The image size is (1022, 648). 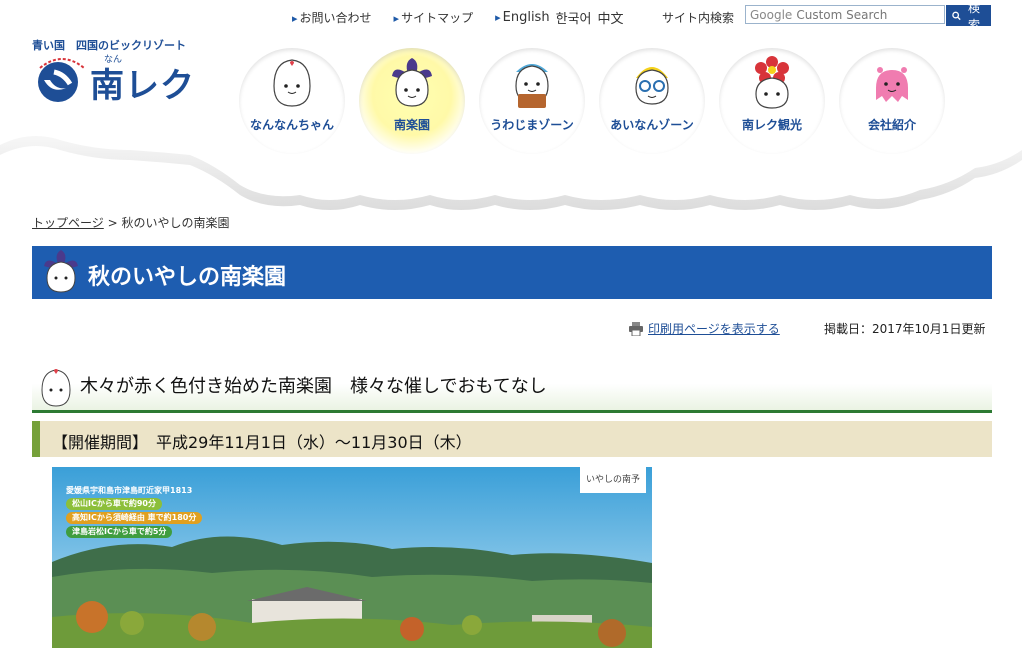 I want to click on nav-ainan-zone: あいなんゾーン, so click(x=652, y=103).